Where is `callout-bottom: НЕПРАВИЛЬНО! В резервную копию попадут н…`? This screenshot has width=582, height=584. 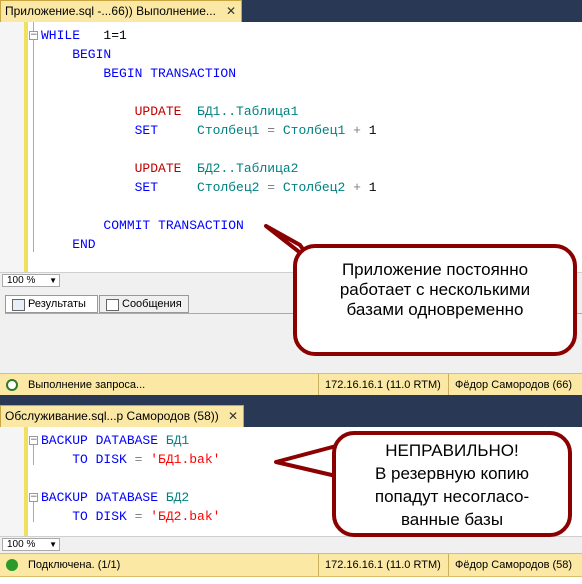
callout-bottom: НЕПРАВИЛЬНО! В резервную копию попадут н… is located at coordinates (452, 484).